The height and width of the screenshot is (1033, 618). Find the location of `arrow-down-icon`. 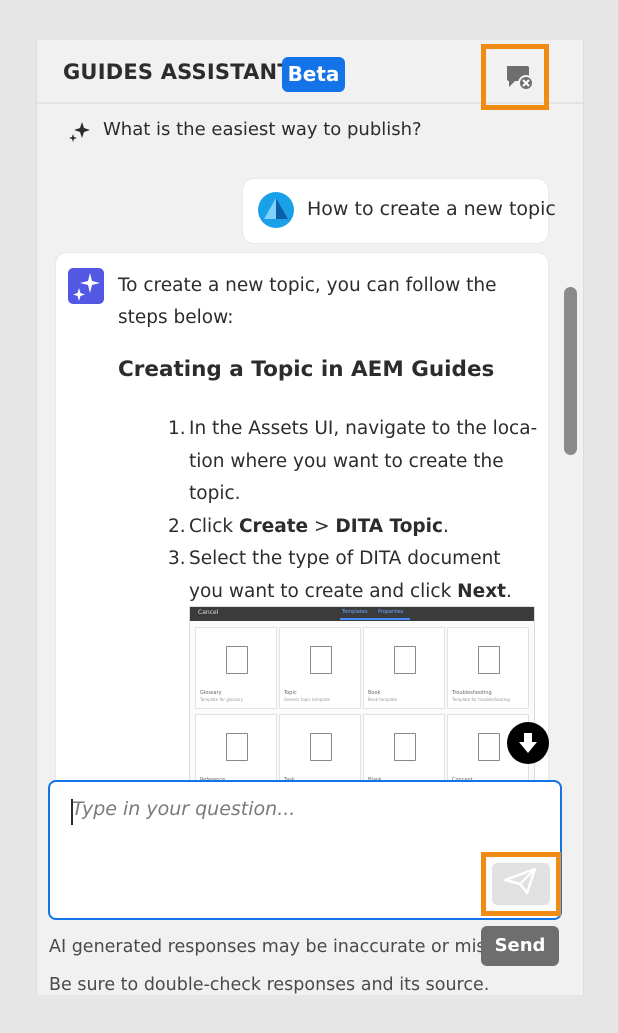

arrow-down-icon is located at coordinates (528, 743).